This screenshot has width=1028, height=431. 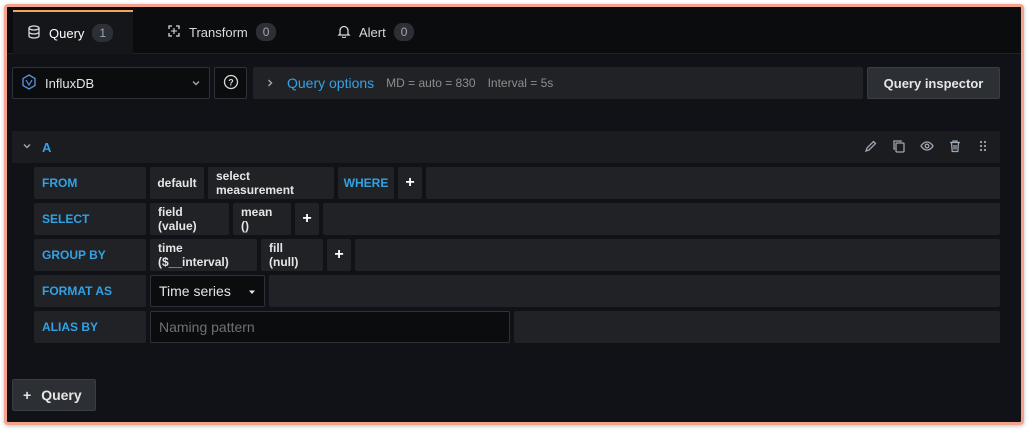 I want to click on plus-icon: +, so click(x=27, y=395).